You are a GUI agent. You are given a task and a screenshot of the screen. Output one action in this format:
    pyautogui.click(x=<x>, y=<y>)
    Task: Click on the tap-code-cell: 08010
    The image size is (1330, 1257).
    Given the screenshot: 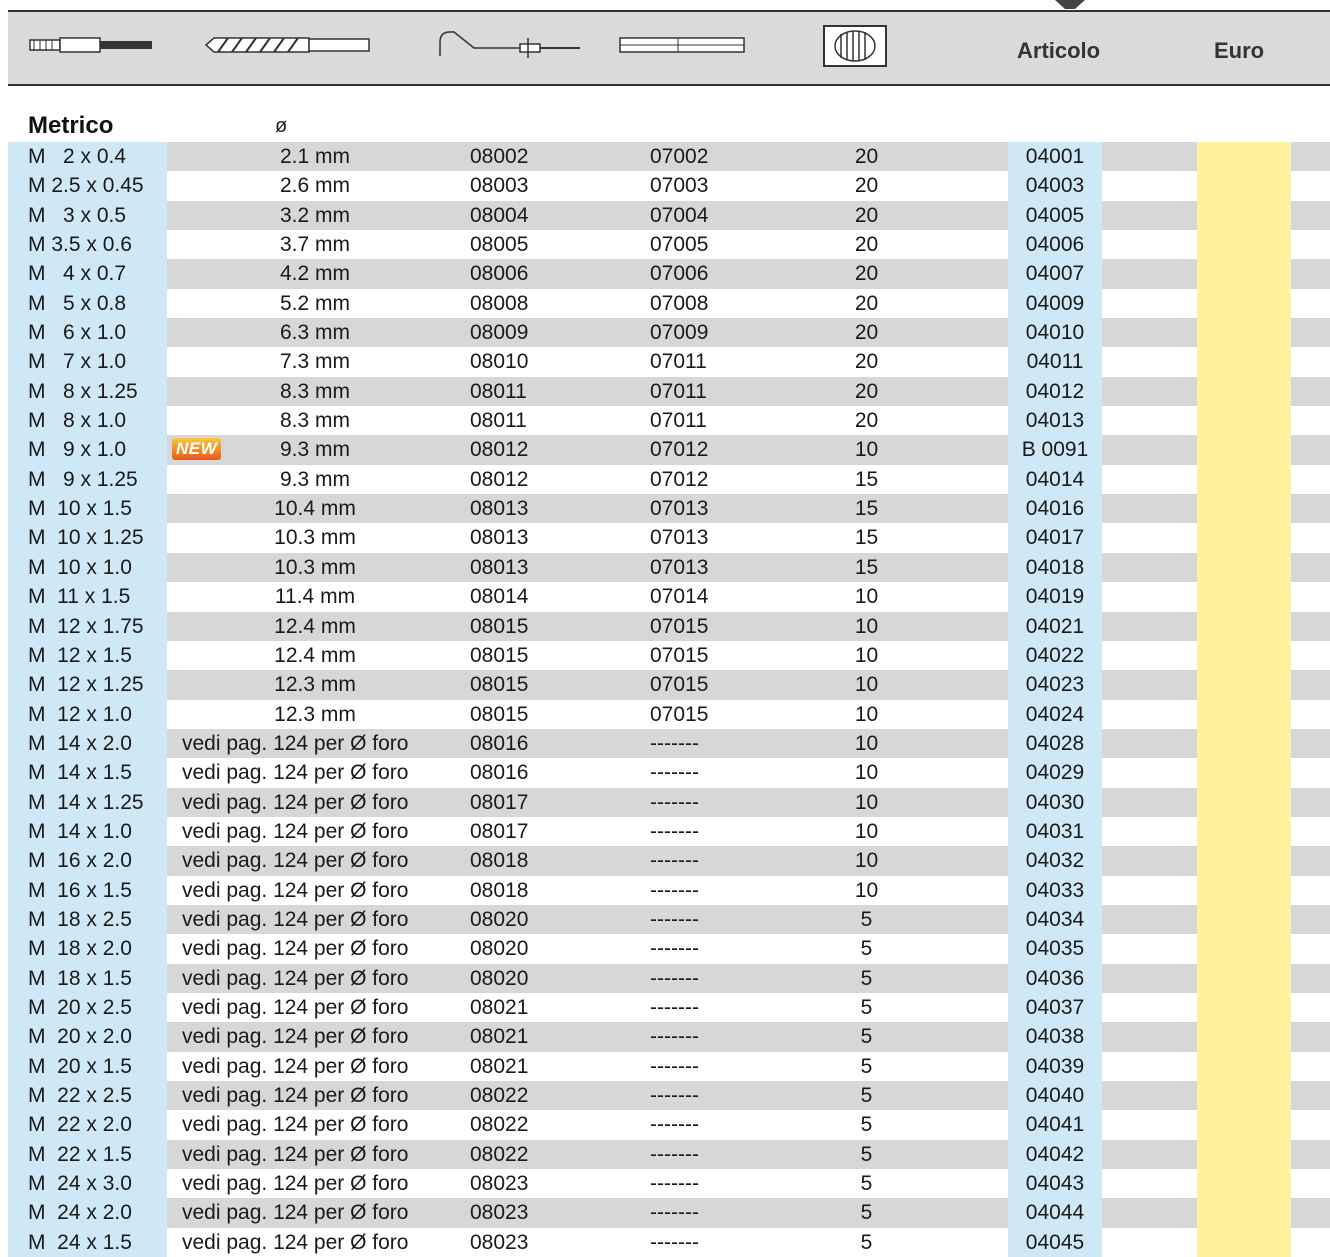 What is the action you would take?
    pyautogui.click(x=499, y=362)
    